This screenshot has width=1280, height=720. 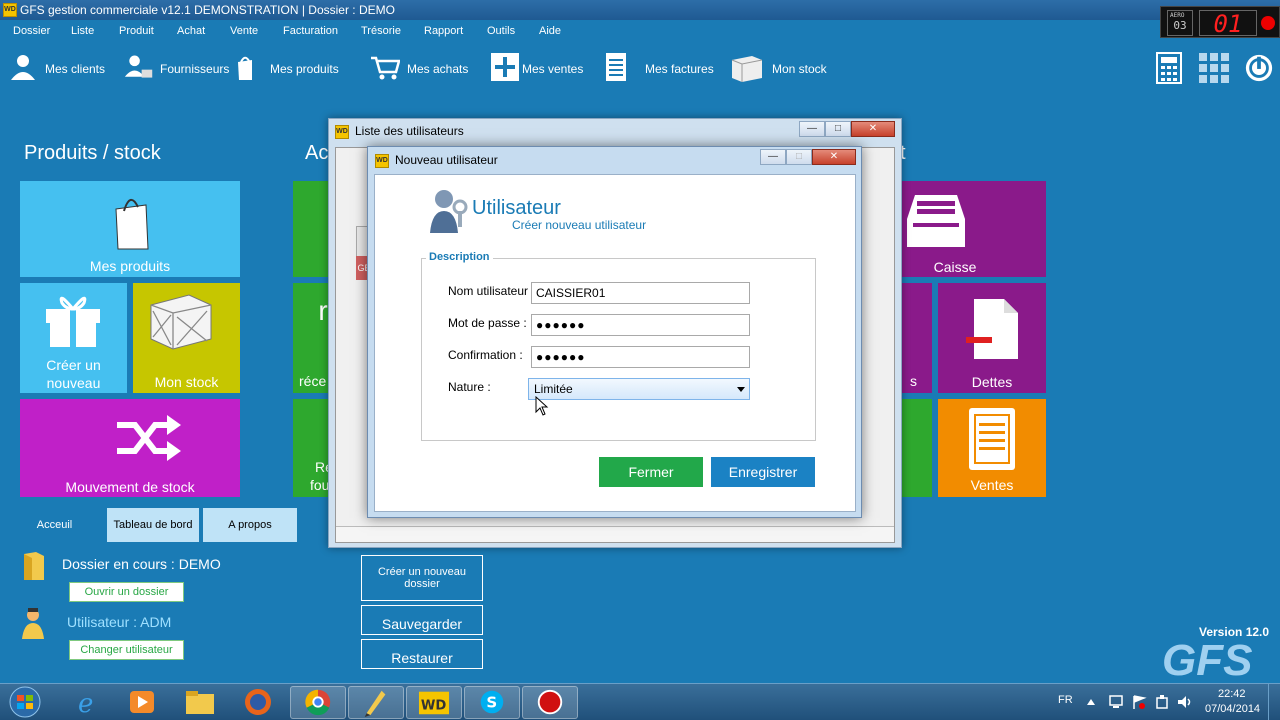 What do you see at coordinates (1268, 23) in the screenshot?
I see `record-dot-icon` at bounding box center [1268, 23].